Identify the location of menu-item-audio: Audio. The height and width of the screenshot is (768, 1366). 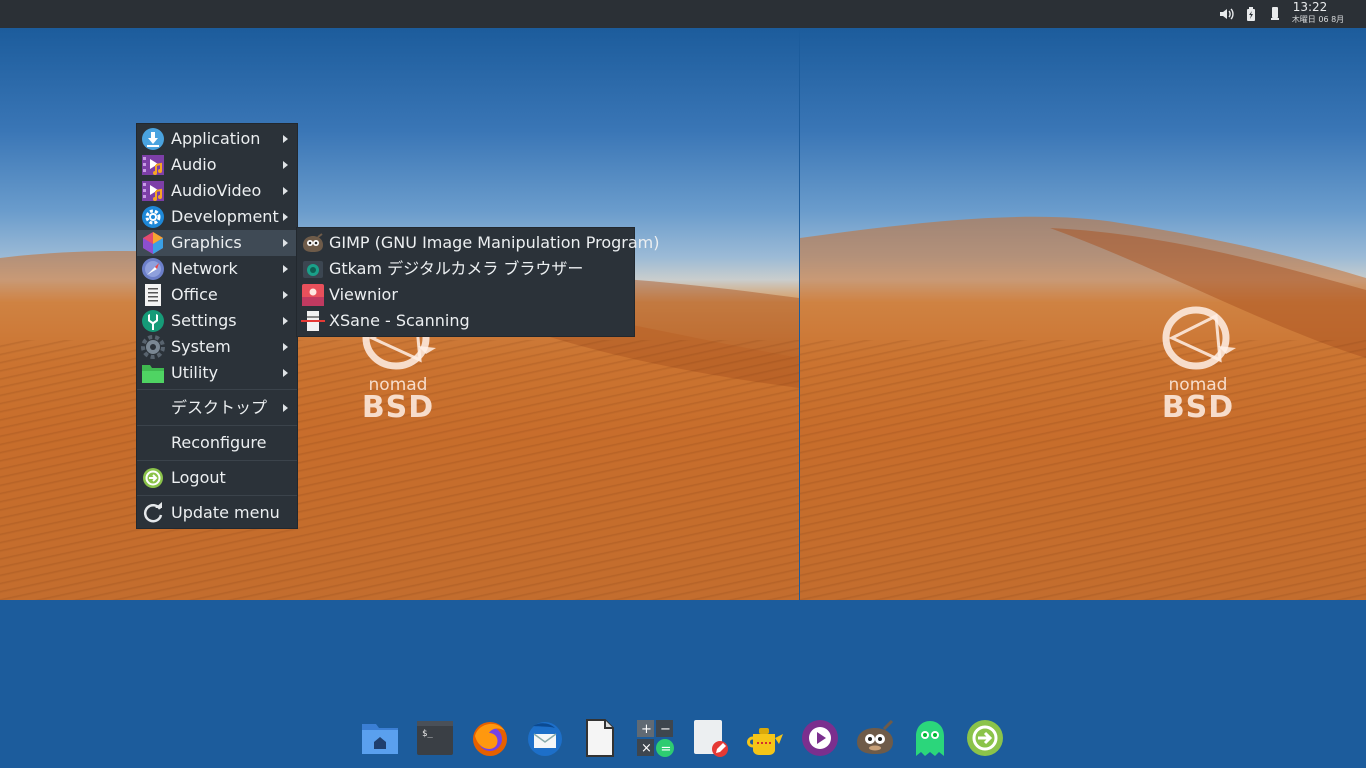
(217, 165).